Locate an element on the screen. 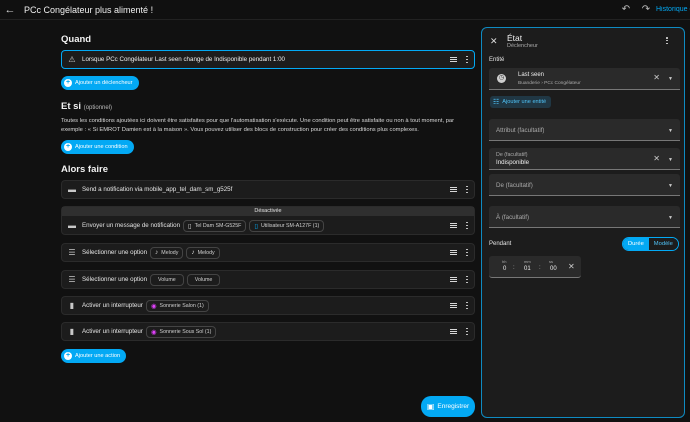  duration-mode-toggle: Durée Modèle is located at coordinates (650, 244).